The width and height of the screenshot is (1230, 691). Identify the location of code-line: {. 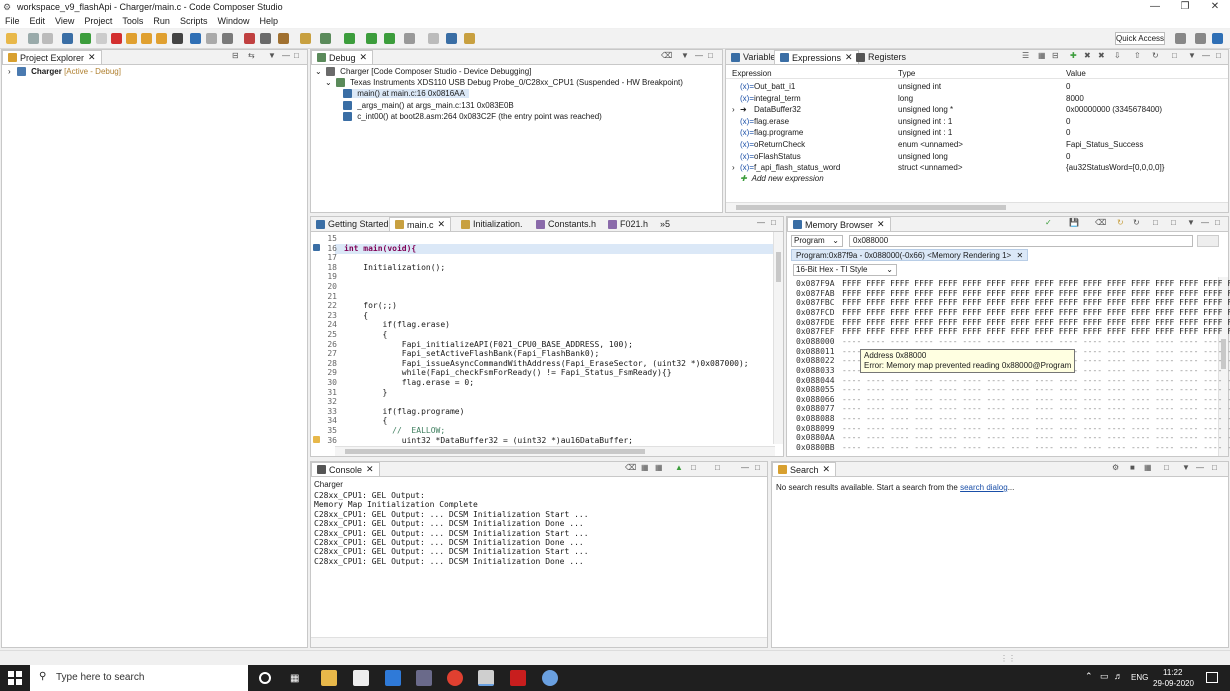
(356, 315).